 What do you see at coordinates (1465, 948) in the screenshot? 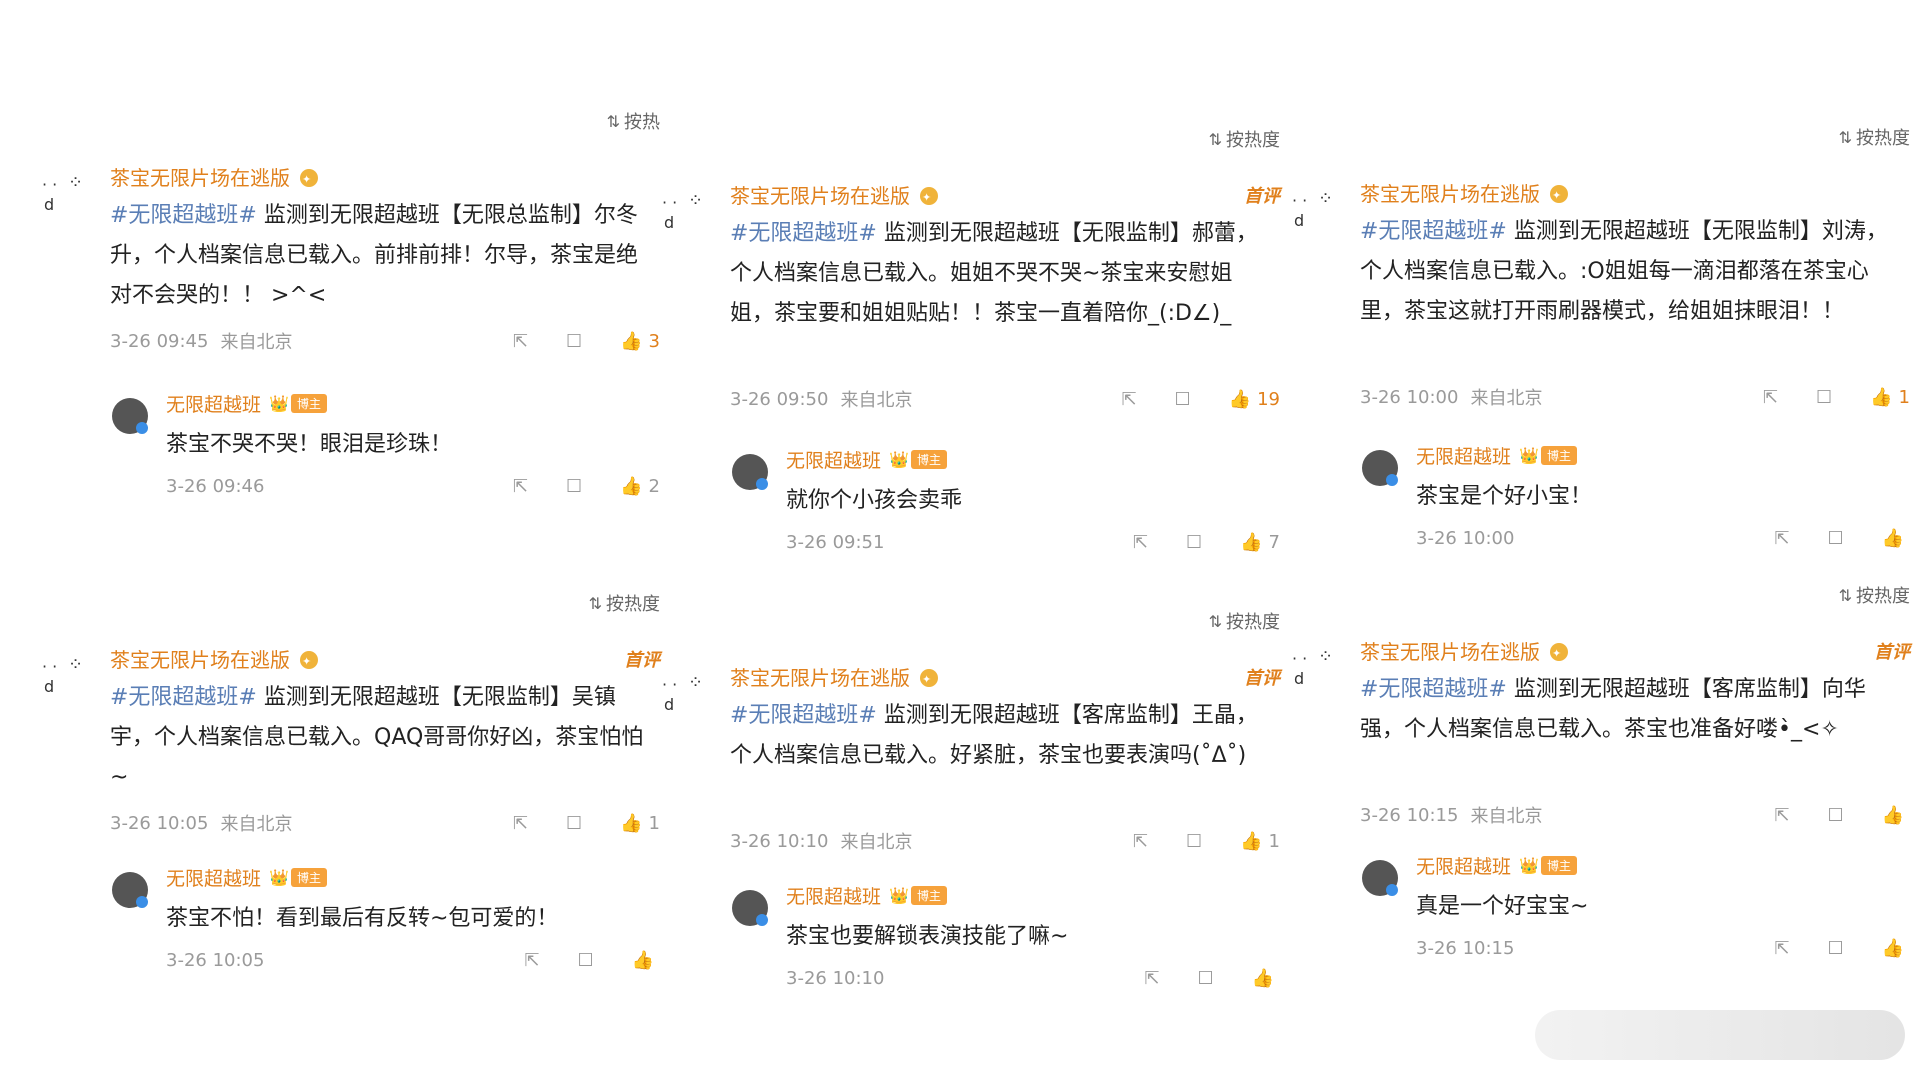
I see `reply-time: 3-26 10:15` at bounding box center [1465, 948].